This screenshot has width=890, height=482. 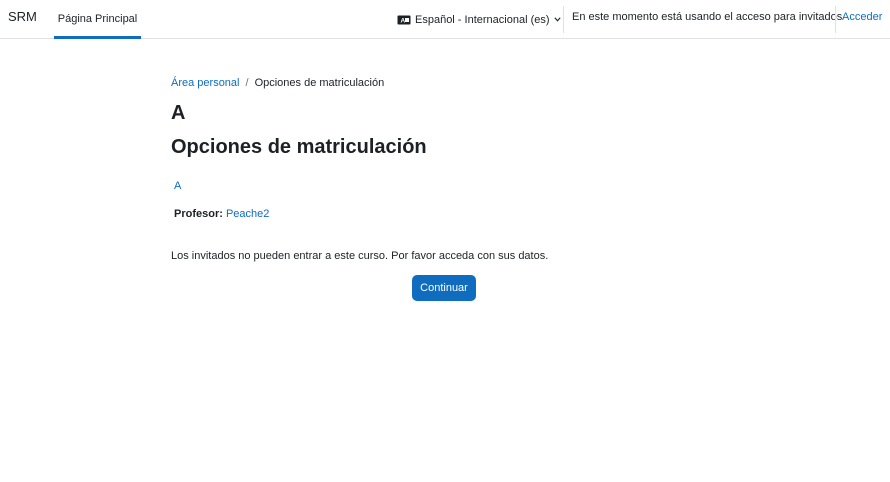 What do you see at coordinates (557, 19) in the screenshot?
I see `chevron-down-icon` at bounding box center [557, 19].